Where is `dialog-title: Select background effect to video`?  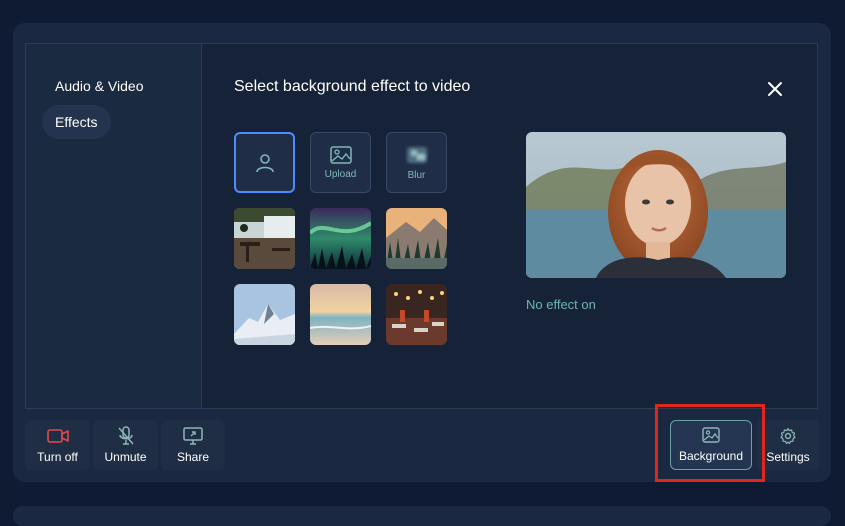 dialog-title: Select background effect to video is located at coordinates (352, 86).